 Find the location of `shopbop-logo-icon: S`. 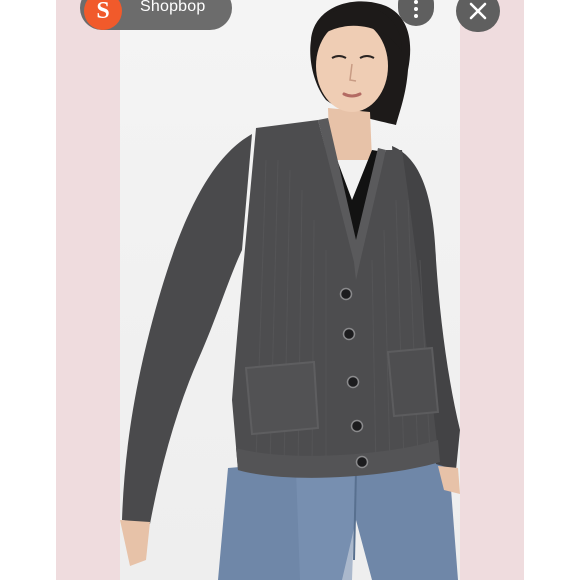

shopbop-logo-icon: S is located at coordinates (103, 15).